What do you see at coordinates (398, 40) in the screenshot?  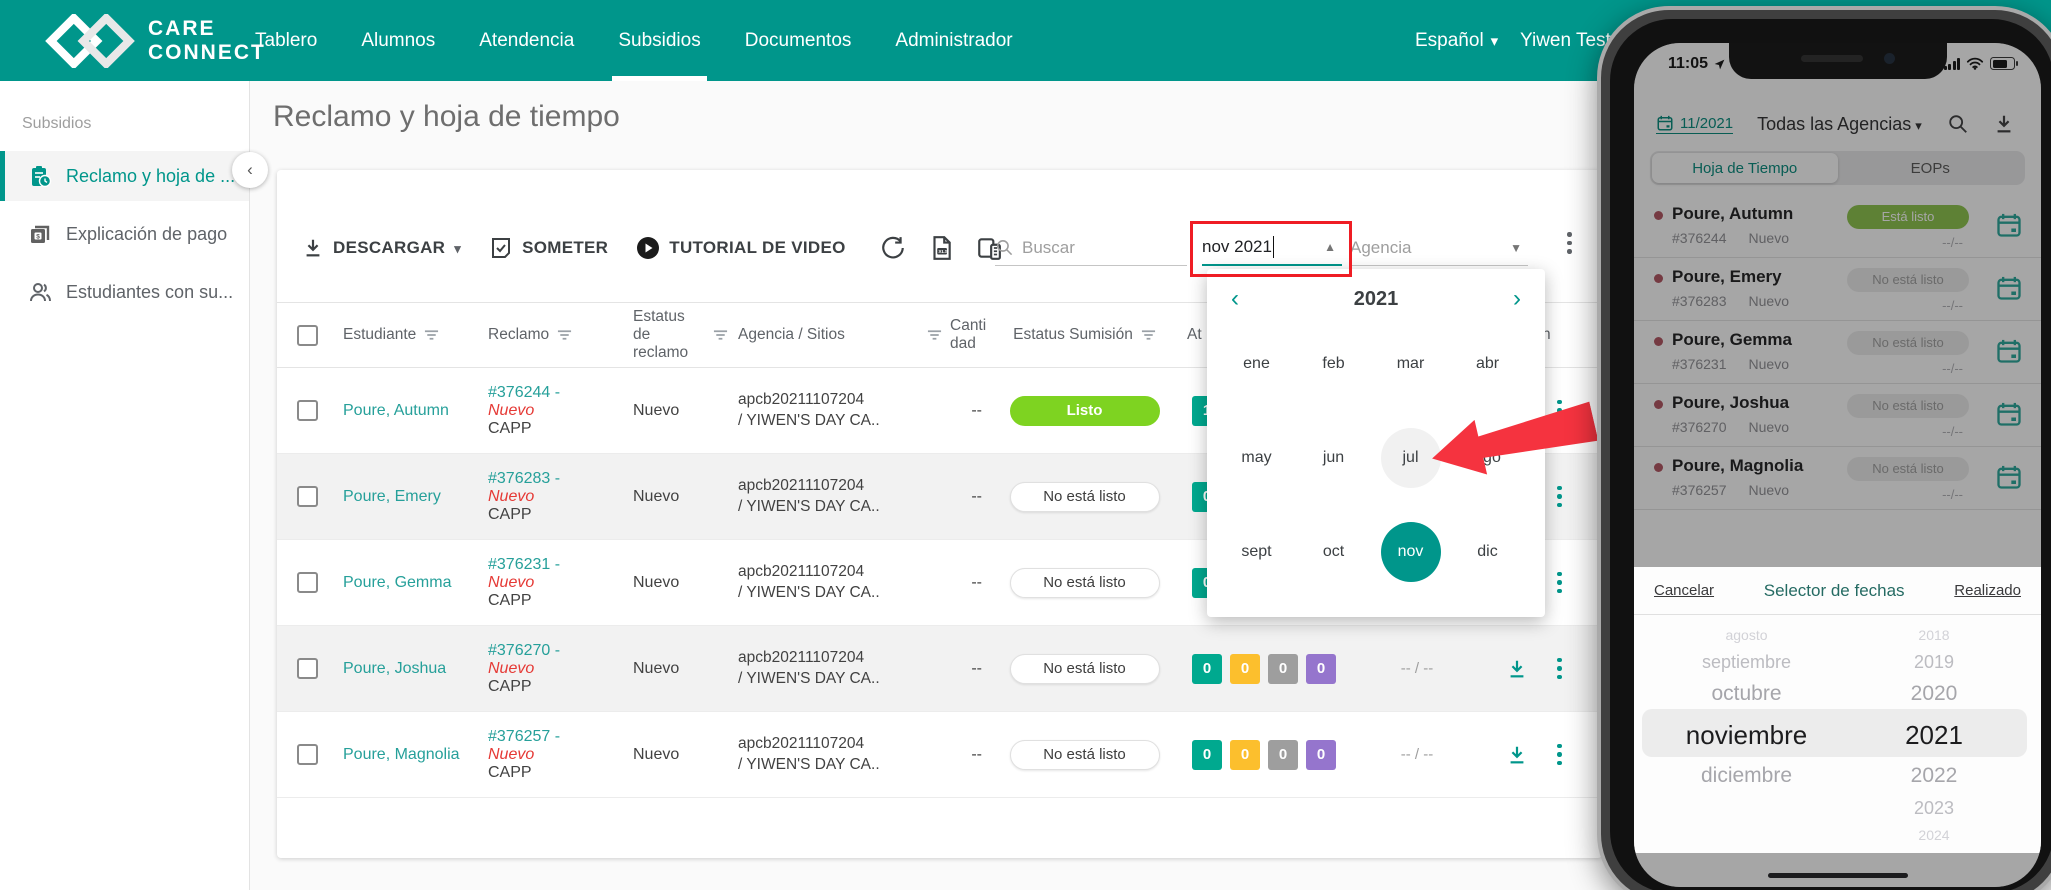 I see `nav-alumnos: Alumnos` at bounding box center [398, 40].